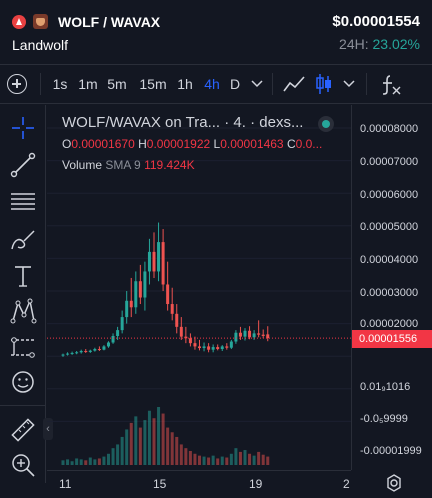 The height and width of the screenshot is (498, 432). I want to click on pattern-tool-icon, so click(23, 312).